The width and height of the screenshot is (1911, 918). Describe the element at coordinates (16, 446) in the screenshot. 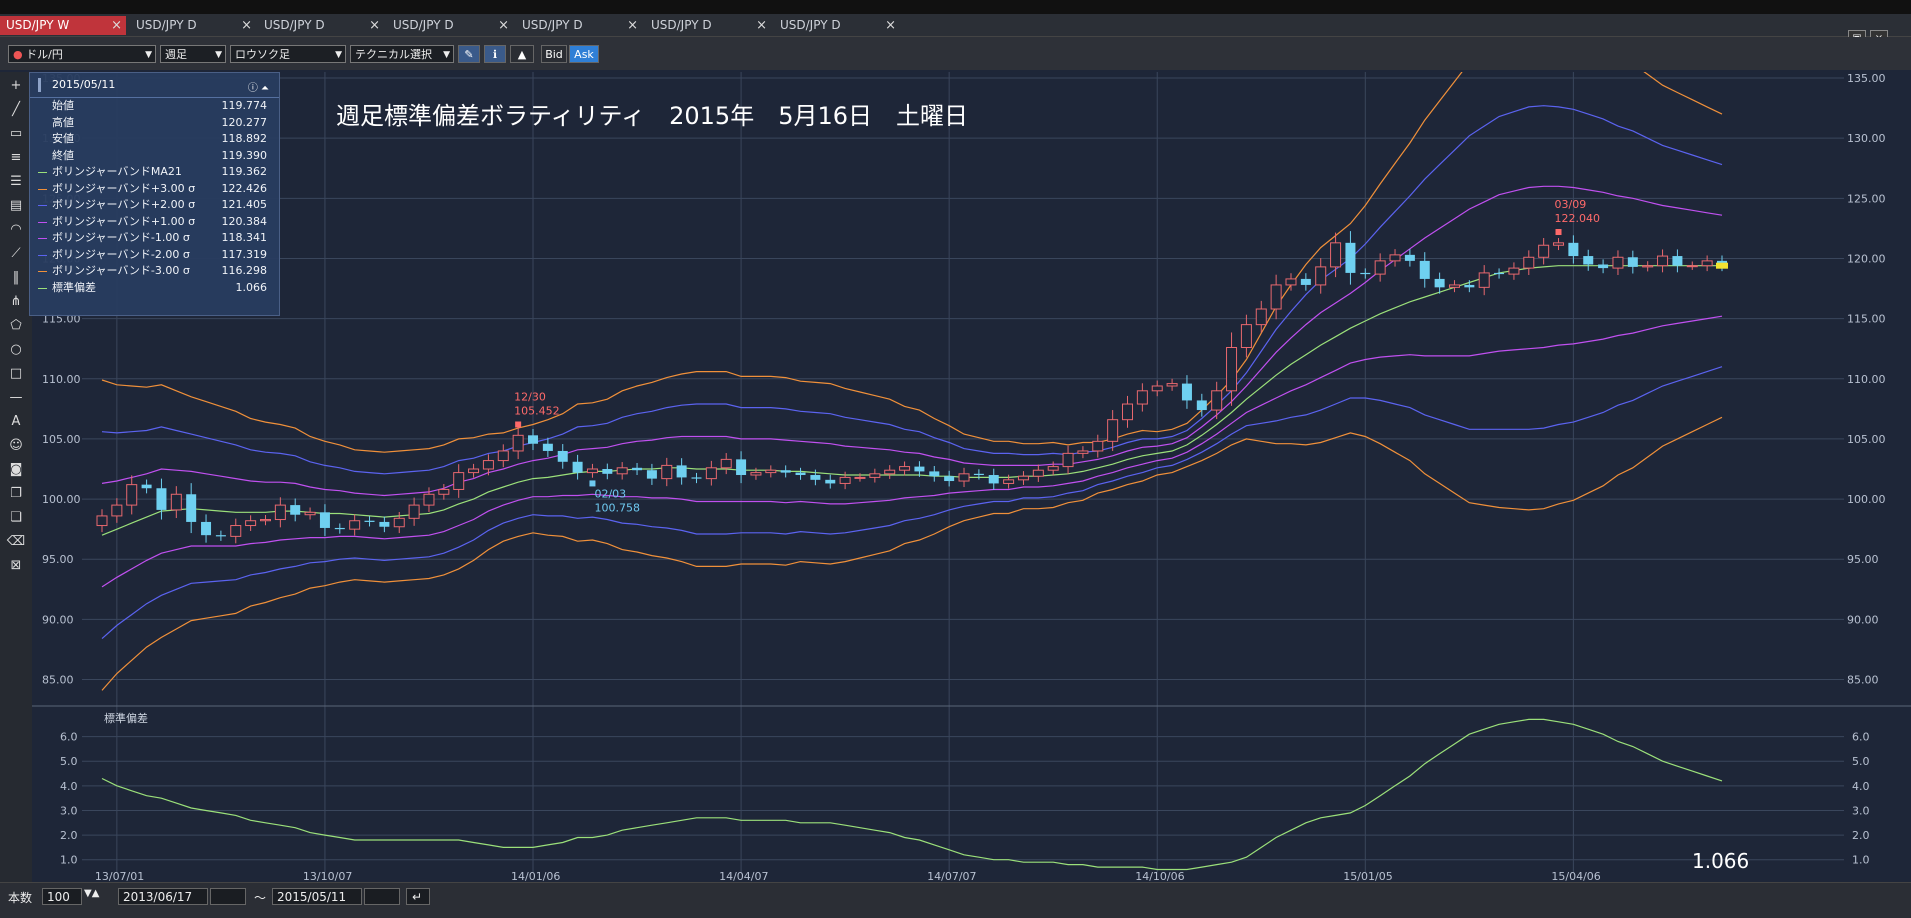

I see `emoji-icon: ☺` at that location.